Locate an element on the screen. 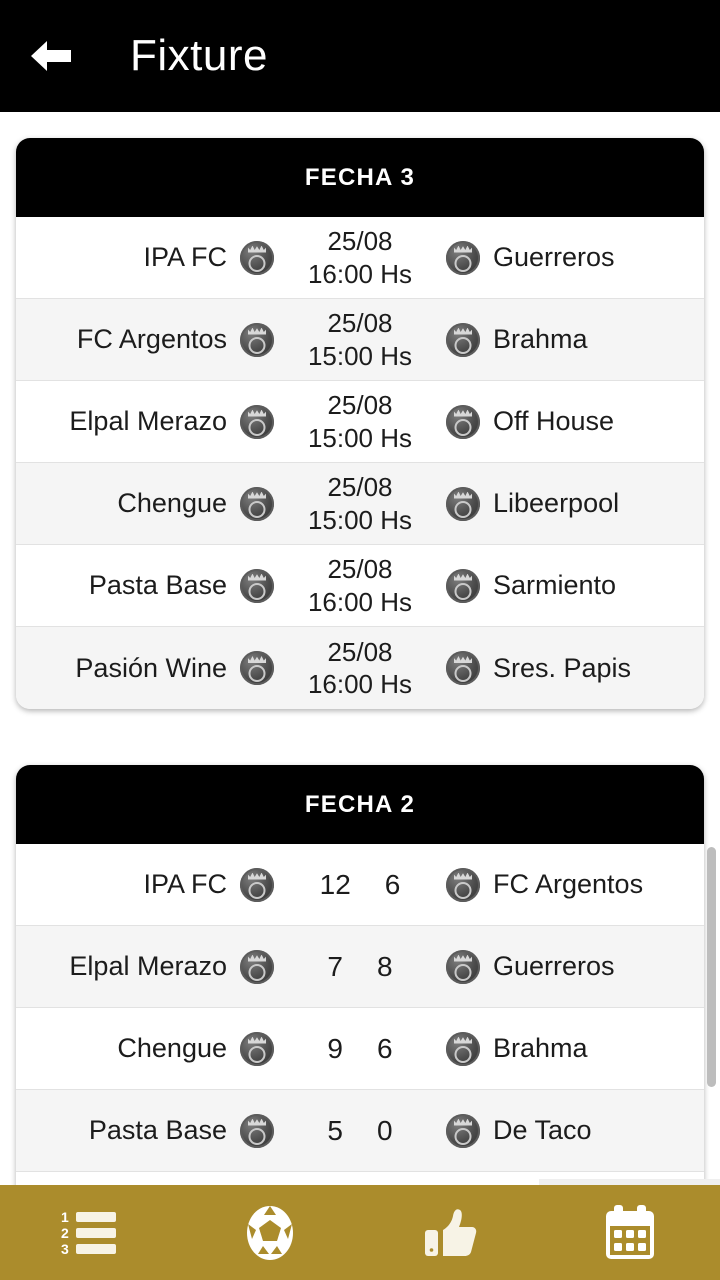 This screenshot has height=1280, width=720. calendar-icon is located at coordinates (630, 1231).